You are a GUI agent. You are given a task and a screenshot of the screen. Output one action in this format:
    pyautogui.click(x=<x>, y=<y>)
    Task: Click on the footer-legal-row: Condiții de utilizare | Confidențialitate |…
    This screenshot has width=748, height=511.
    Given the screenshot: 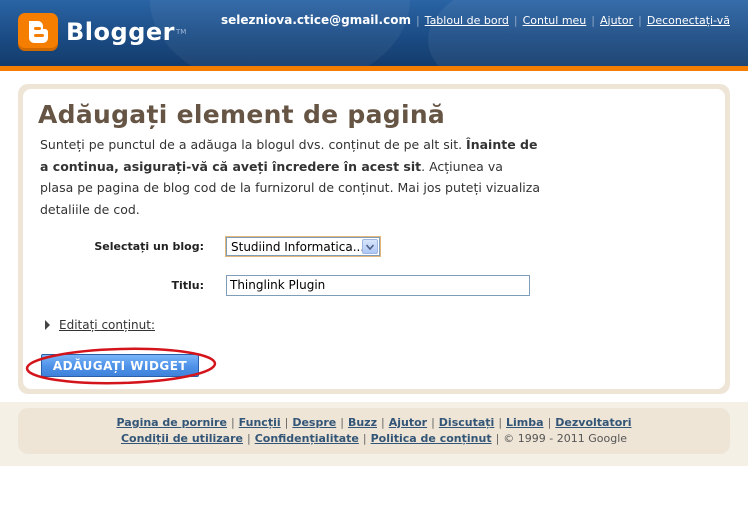 What is the action you would take?
    pyautogui.click(x=374, y=438)
    